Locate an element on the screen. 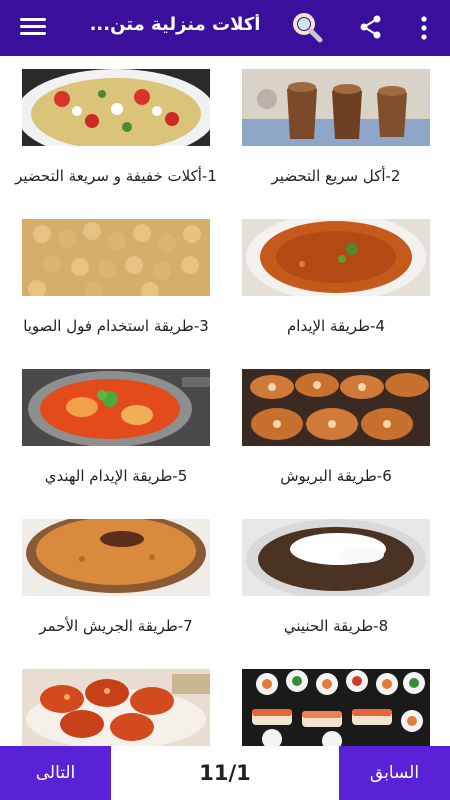 The width and height of the screenshot is (450, 800). recipe-title: 1-أكلات خفيفة و سريعة التحضير is located at coordinates (116, 176).